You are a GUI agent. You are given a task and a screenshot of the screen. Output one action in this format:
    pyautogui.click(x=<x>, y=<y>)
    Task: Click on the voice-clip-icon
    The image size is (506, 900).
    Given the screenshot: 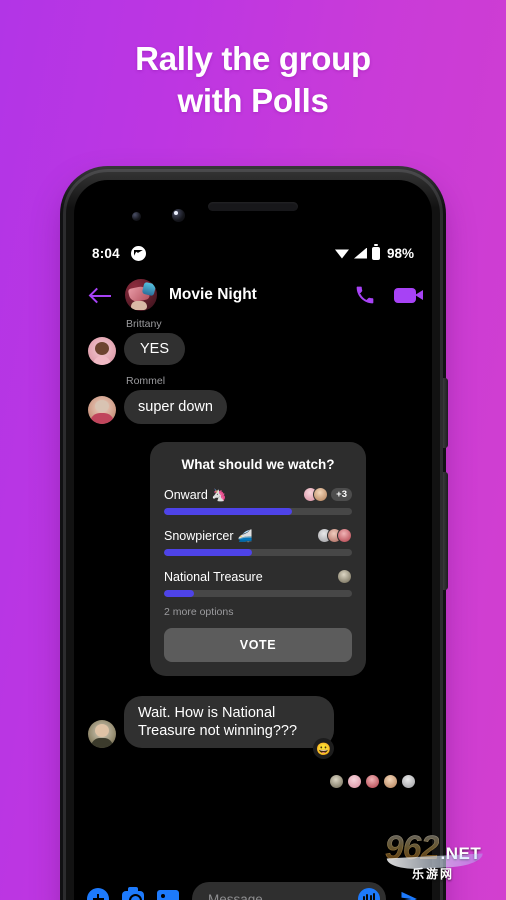 What is the action you would take?
    pyautogui.click(x=369, y=894)
    